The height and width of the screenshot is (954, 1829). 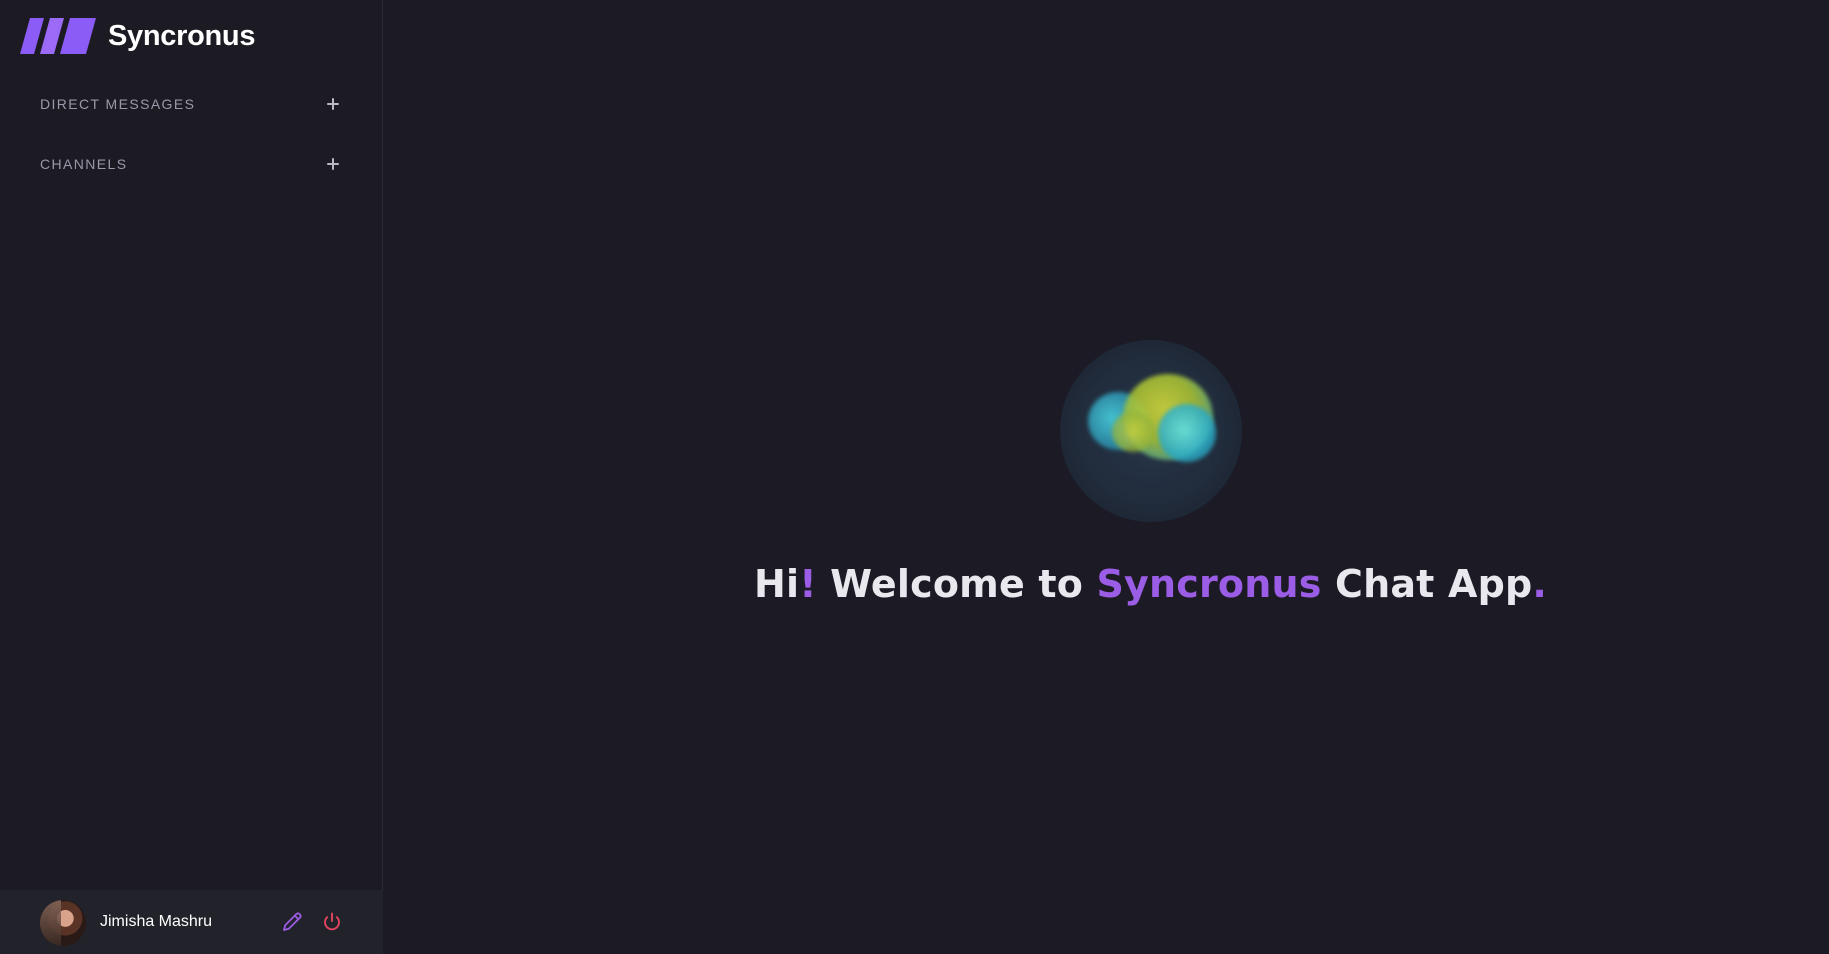 I want to click on welcome-exclaim: !, so click(x=808, y=584).